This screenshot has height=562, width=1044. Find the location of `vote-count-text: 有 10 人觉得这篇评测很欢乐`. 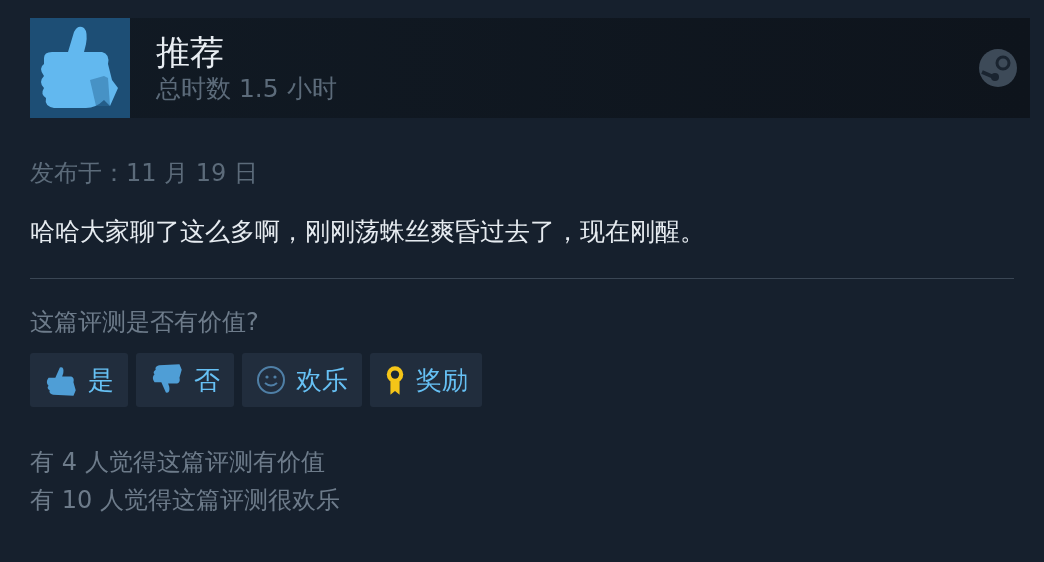

vote-count-text: 有 10 人觉得这篇评测很欢乐 is located at coordinates (185, 500).